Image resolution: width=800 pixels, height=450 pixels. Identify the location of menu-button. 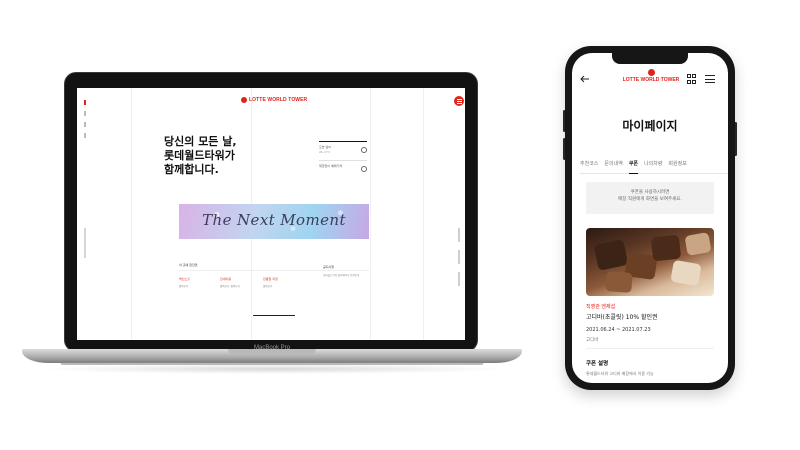
(459, 101).